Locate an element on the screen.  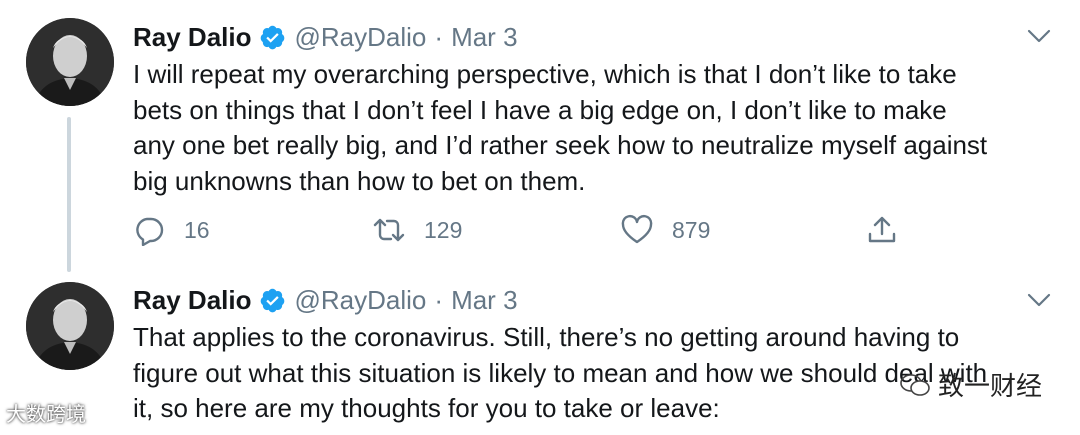
reply-count: 16 is located at coordinates (197, 229).